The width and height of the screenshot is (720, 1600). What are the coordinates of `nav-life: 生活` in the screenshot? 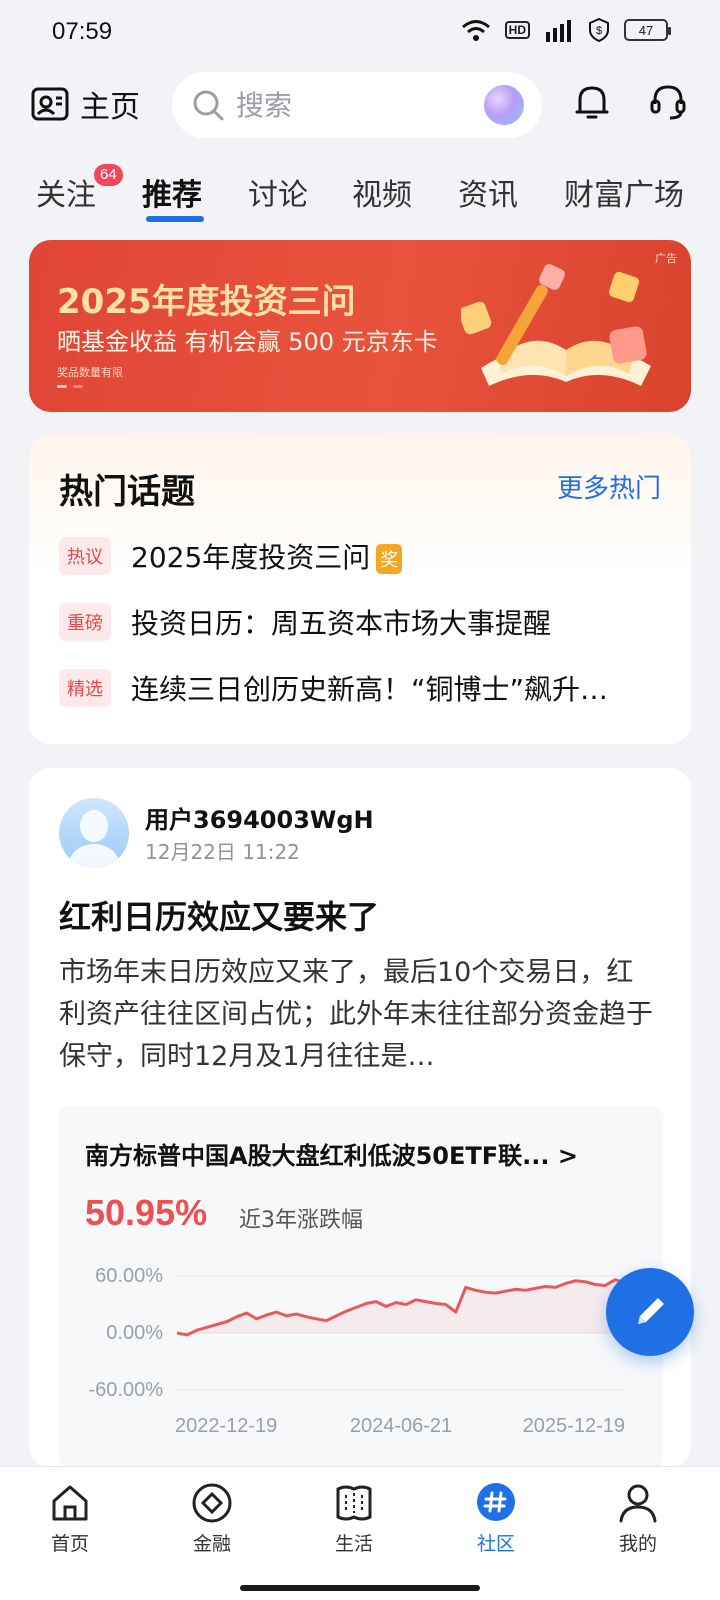 It's located at (354, 1518).